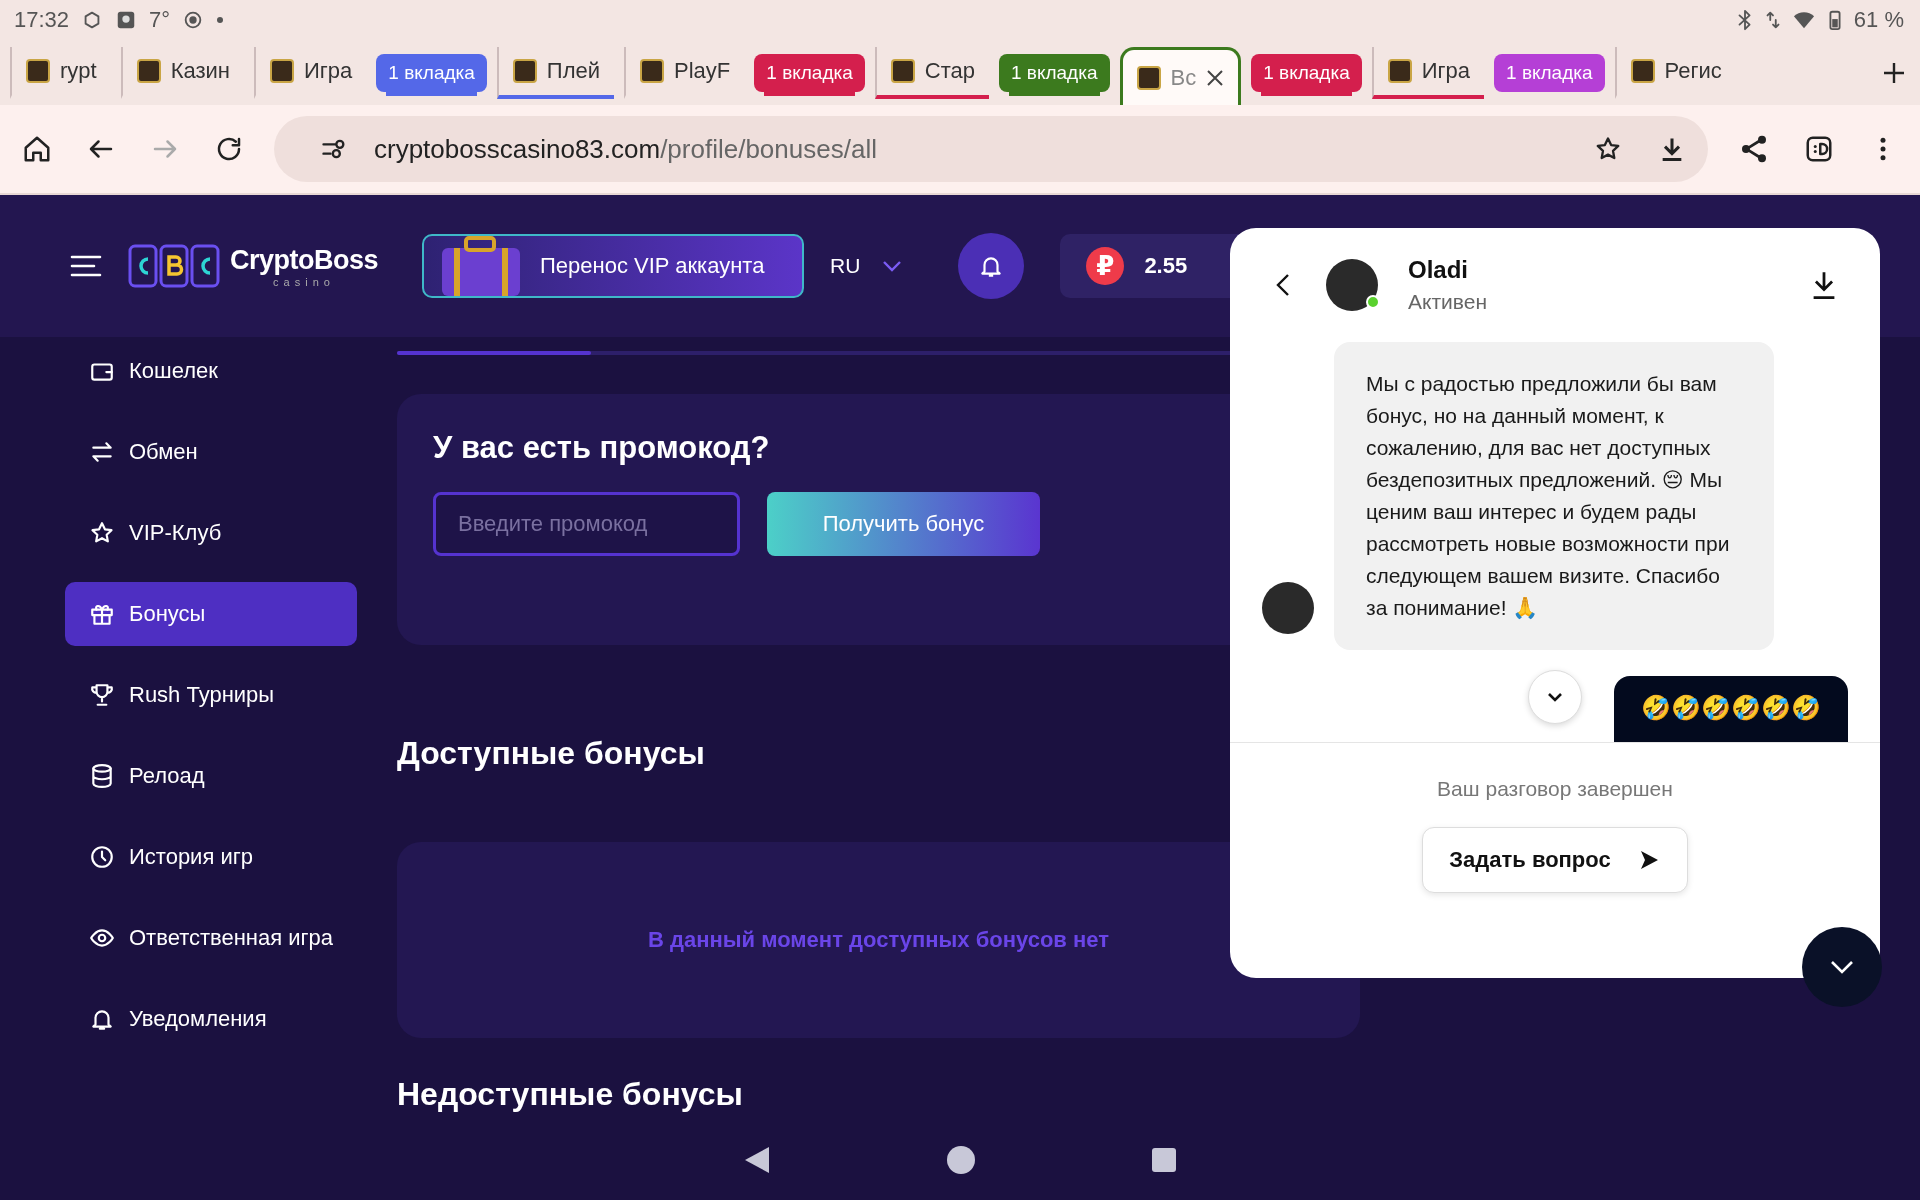 This screenshot has height=1200, width=1920. What do you see at coordinates (1215, 78) in the screenshot?
I see `close-icon` at bounding box center [1215, 78].